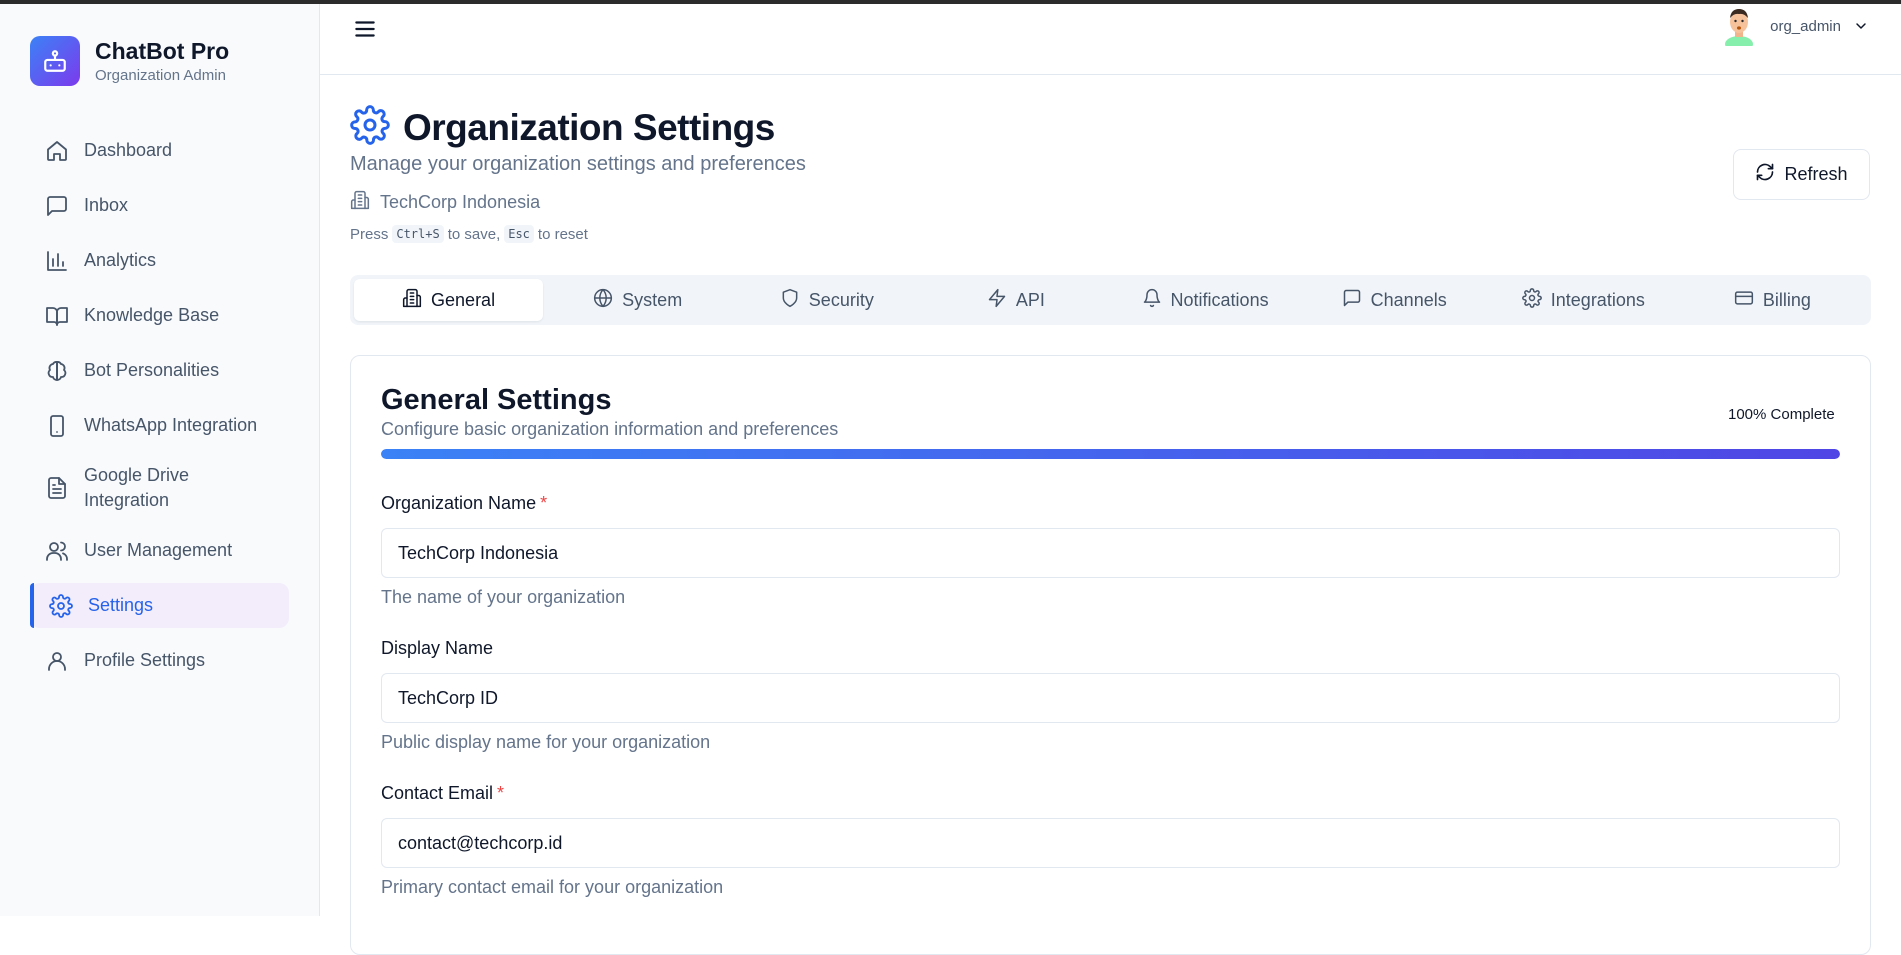 The image size is (1901, 955). I want to click on brand-subtitle: Organization Admin, so click(160, 75).